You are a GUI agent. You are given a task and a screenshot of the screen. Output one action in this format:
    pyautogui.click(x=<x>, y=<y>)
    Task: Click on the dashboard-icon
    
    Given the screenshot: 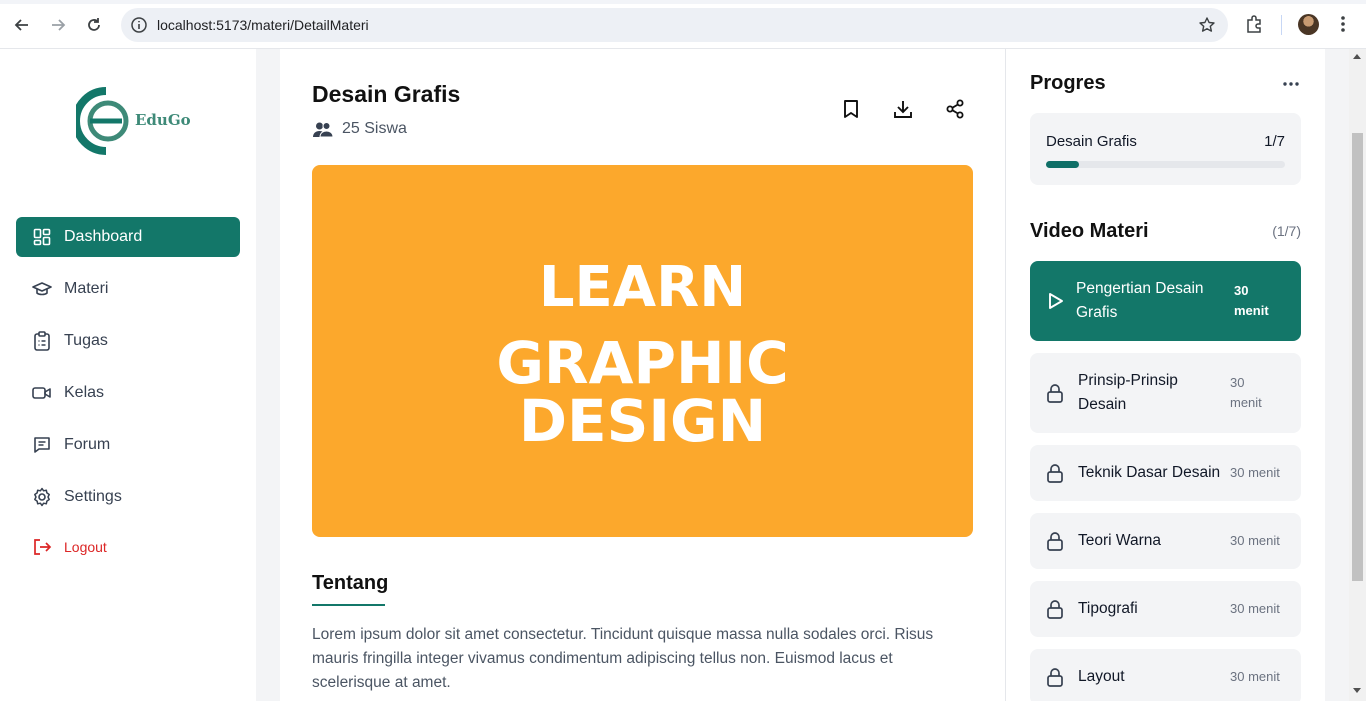 What is the action you would take?
    pyautogui.click(x=42, y=237)
    